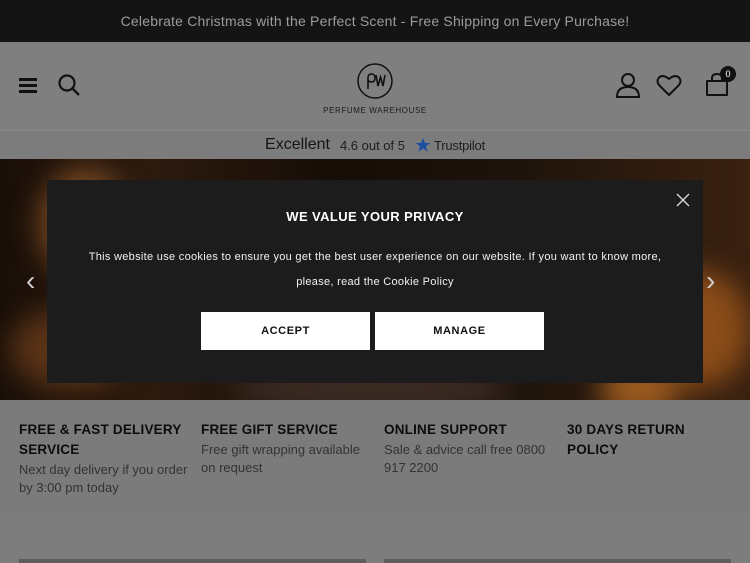 This screenshot has width=750, height=563. I want to click on feature-title: 30 DAYS RETURN POLICY, so click(626, 439).